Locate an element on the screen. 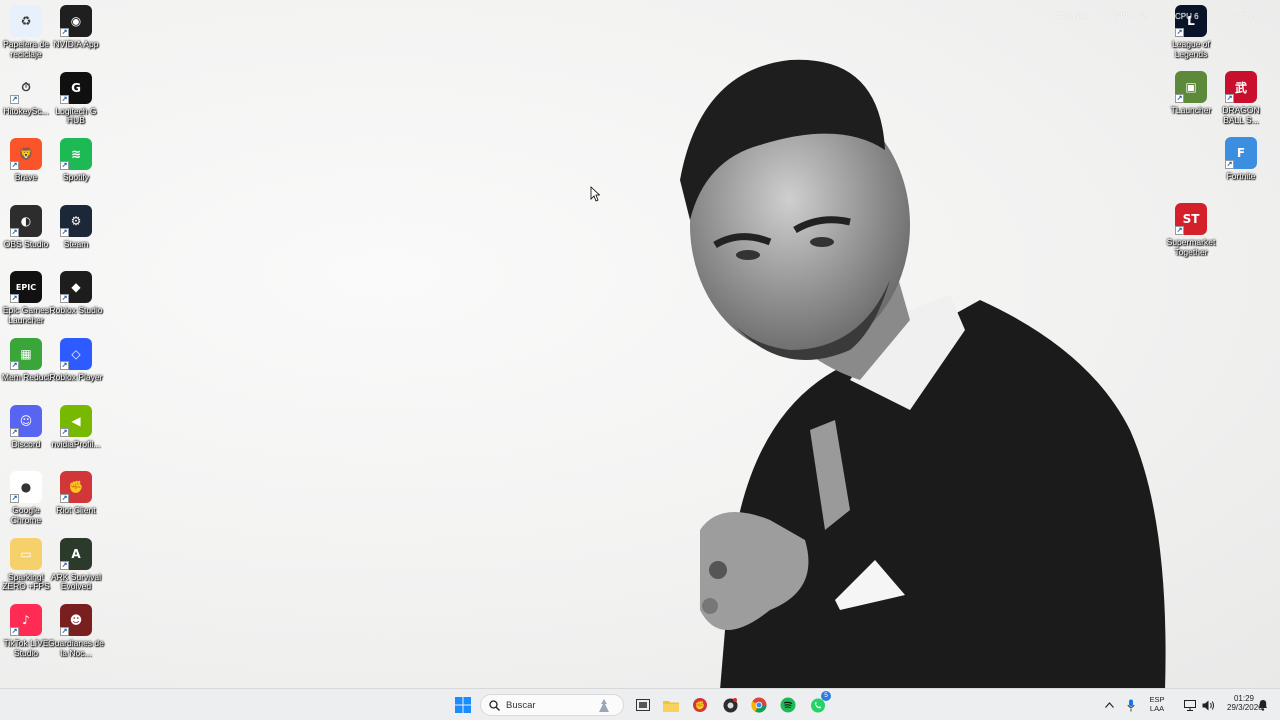 This screenshot has width=1280, height=720. discord-icon: ☺ ↗ is located at coordinates (26, 420).